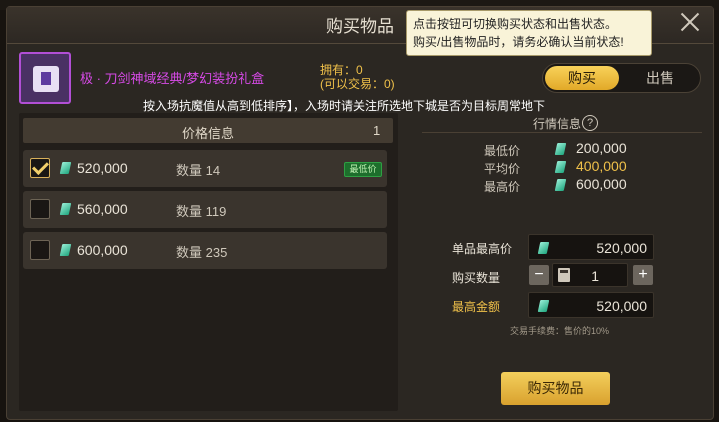 The image size is (719, 422). I want to click on mode-tooltip: 点击按钮可切换购买状态和出售状态。 购买/出售物品时，请务必确认当前状态!, so click(529, 33).